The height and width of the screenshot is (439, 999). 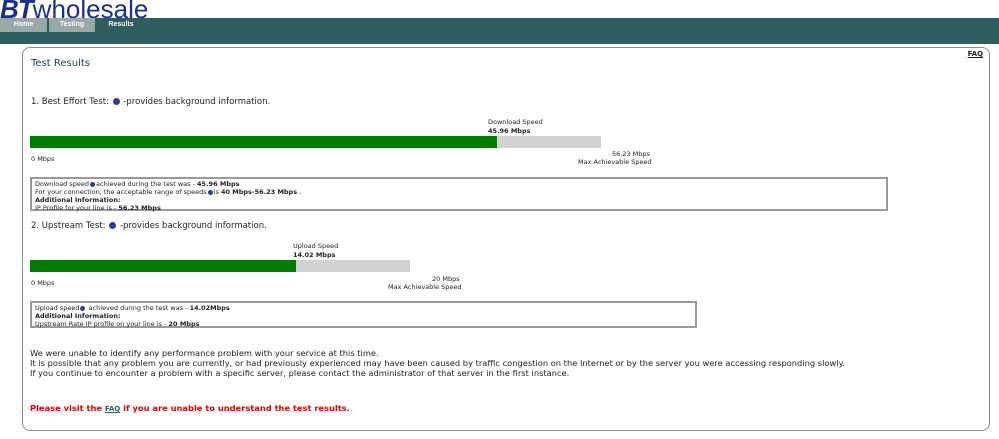 I want to click on faq-notice-link: FAQ, so click(x=112, y=409).